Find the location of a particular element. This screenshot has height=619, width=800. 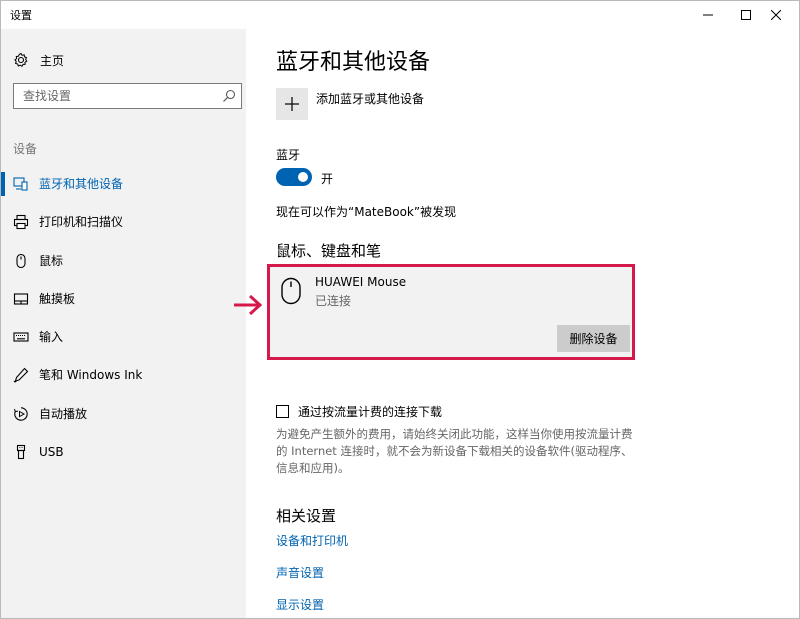

usb-icon is located at coordinates (21, 452).